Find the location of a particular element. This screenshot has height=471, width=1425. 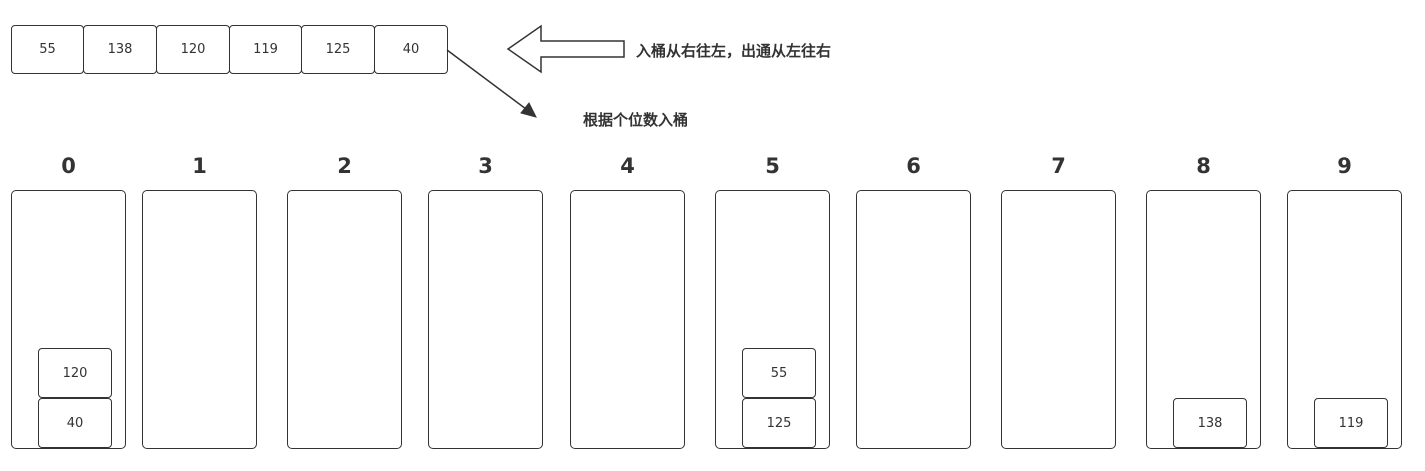

diagonal-arrow-line is located at coordinates (488, 81).